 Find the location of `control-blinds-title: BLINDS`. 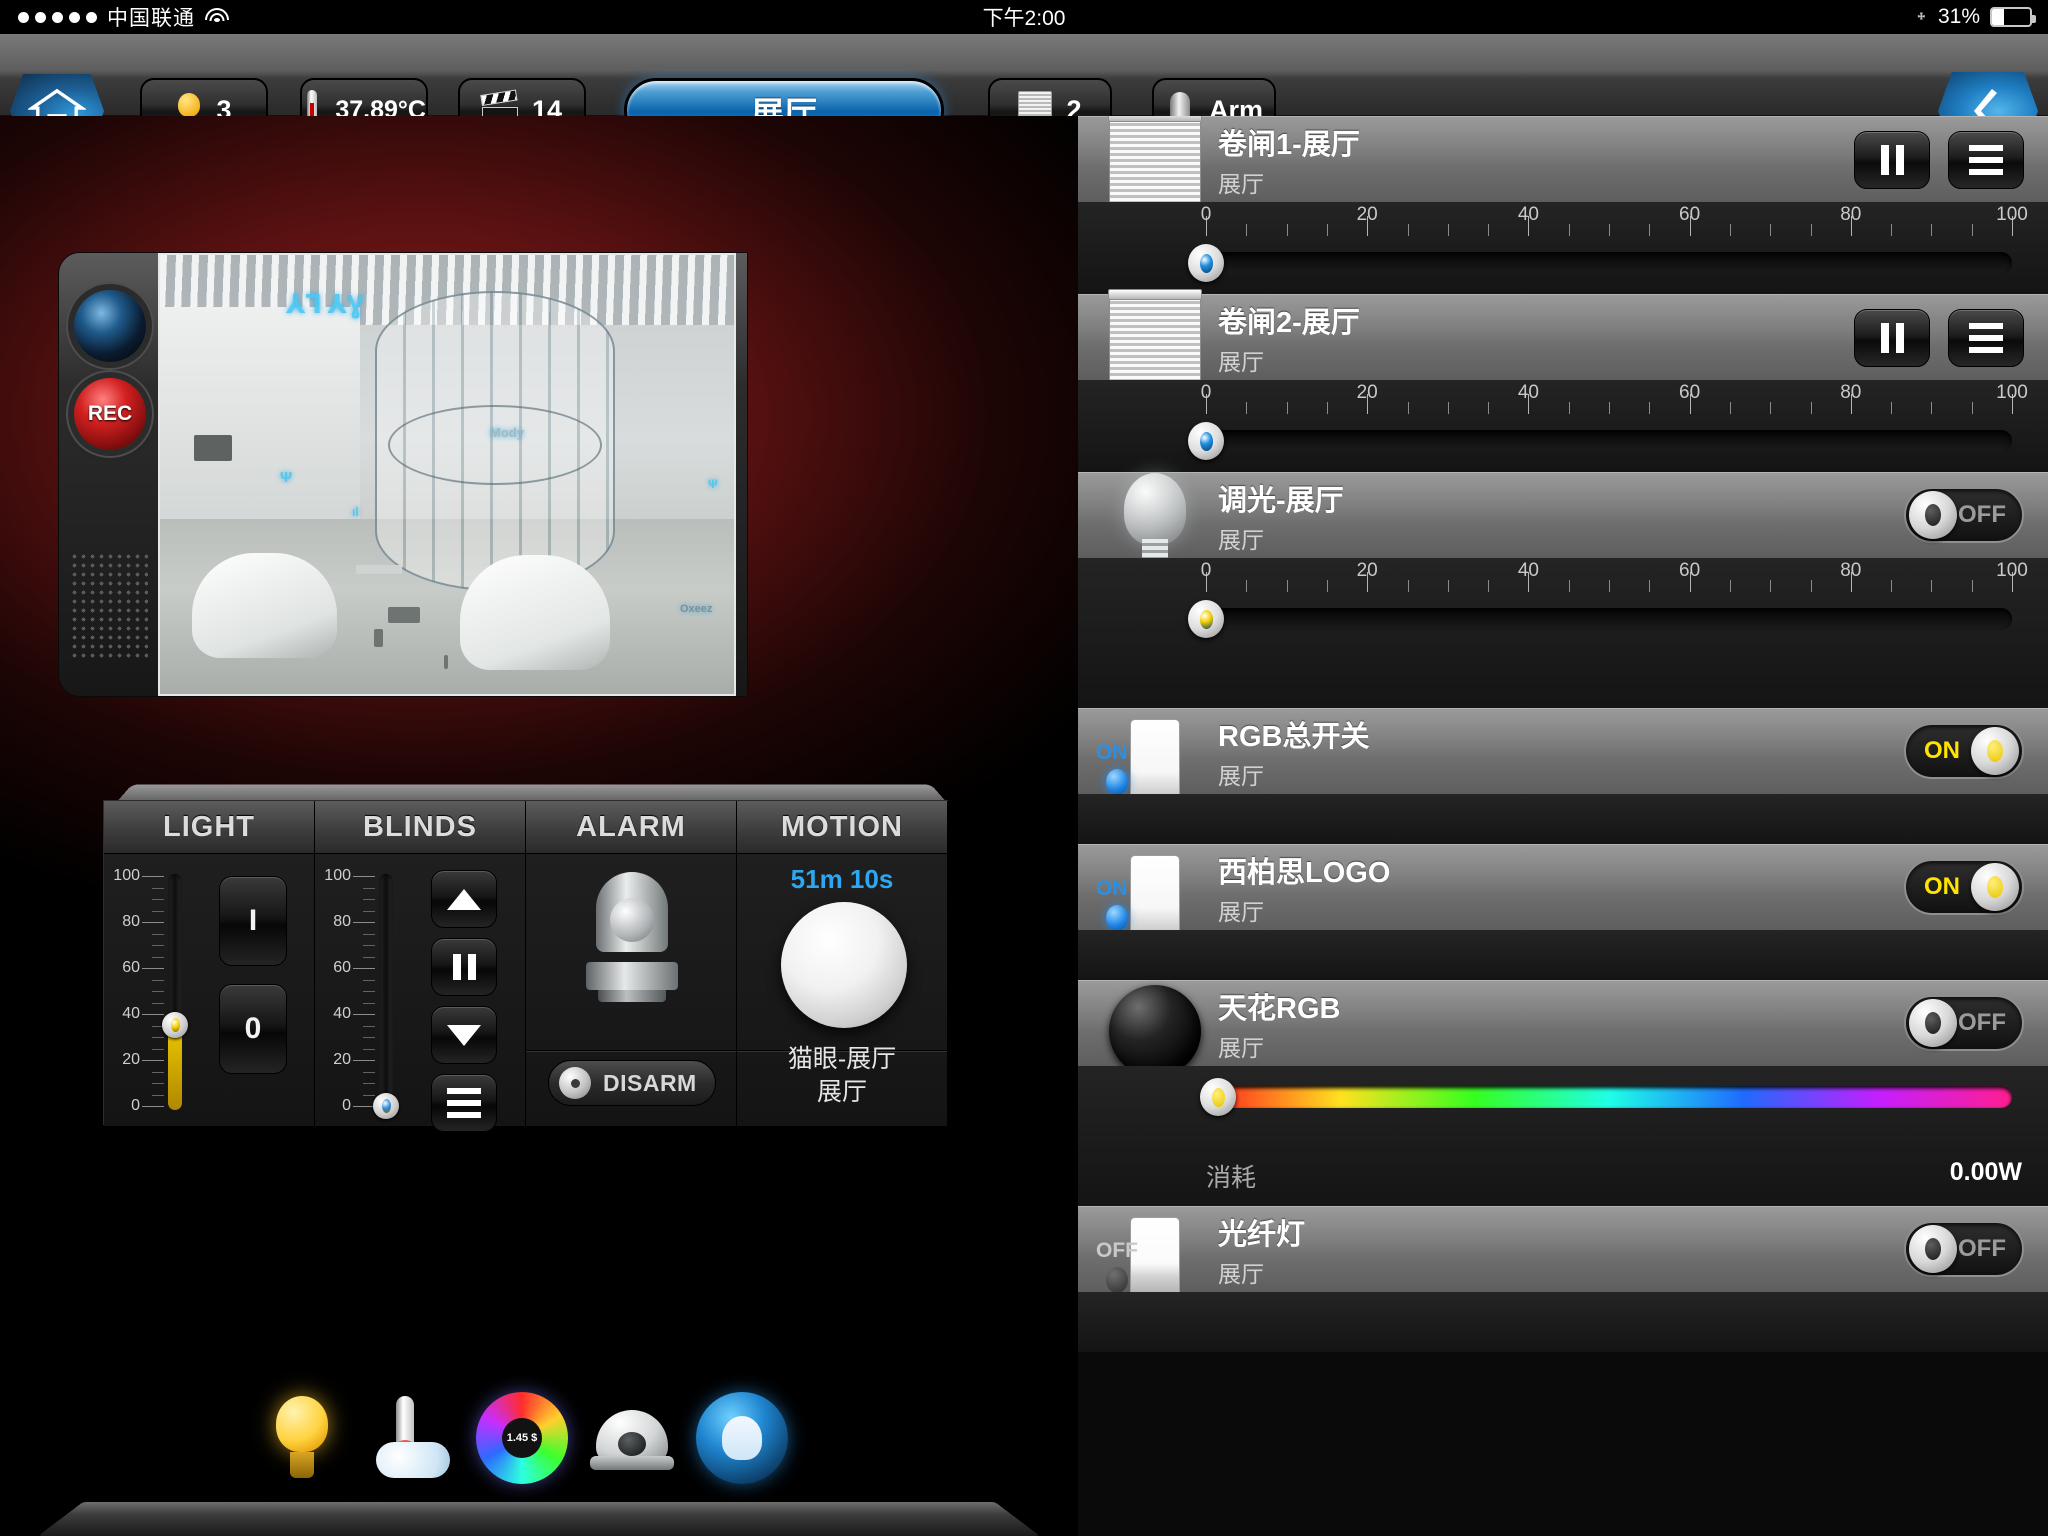

control-blinds-title: BLINDS is located at coordinates (420, 826).